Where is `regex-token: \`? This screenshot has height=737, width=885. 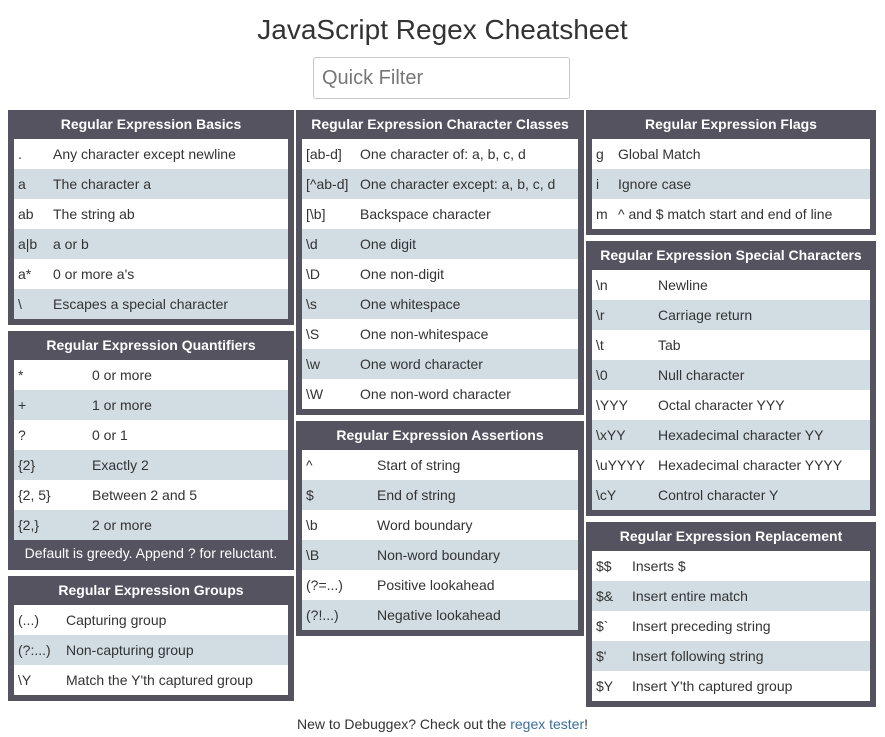 regex-token: \ is located at coordinates (20, 304).